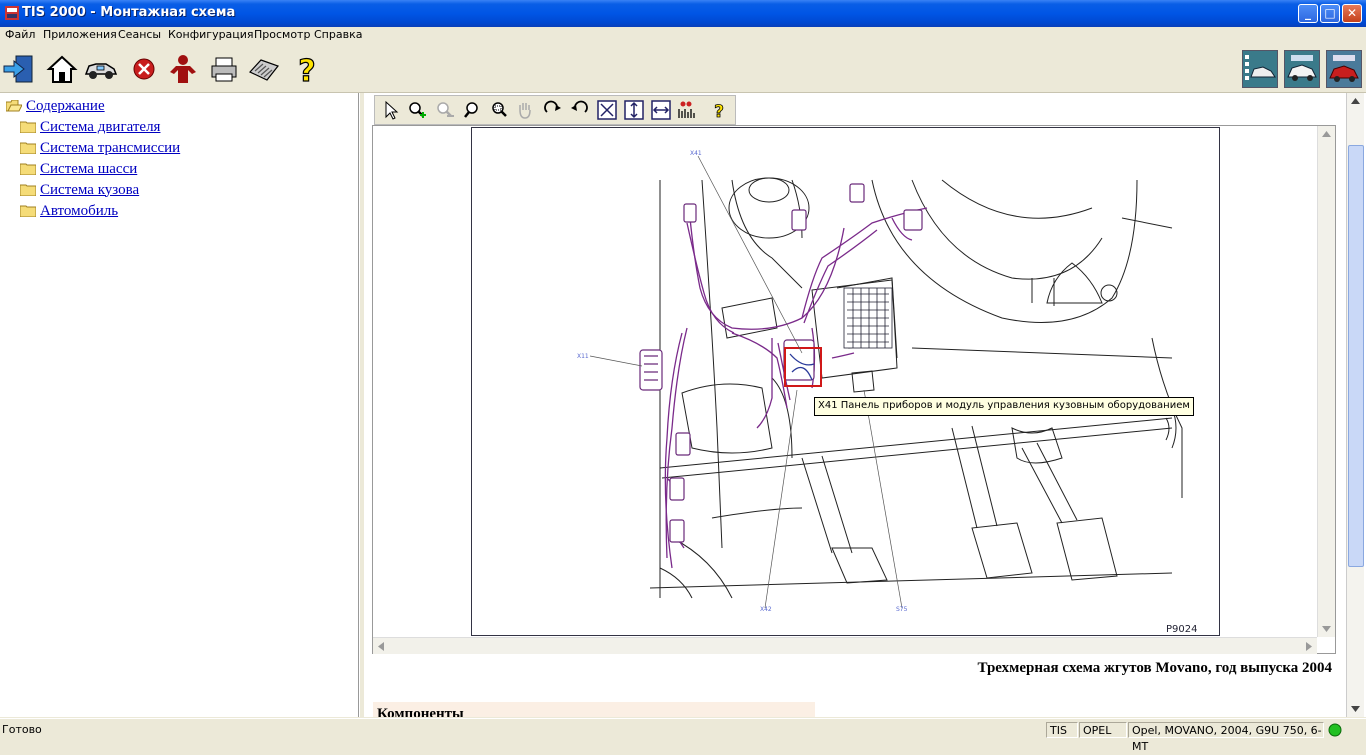 The image size is (1366, 755). I want to click on scroll-right-arrow-icon, so click(1308, 646).